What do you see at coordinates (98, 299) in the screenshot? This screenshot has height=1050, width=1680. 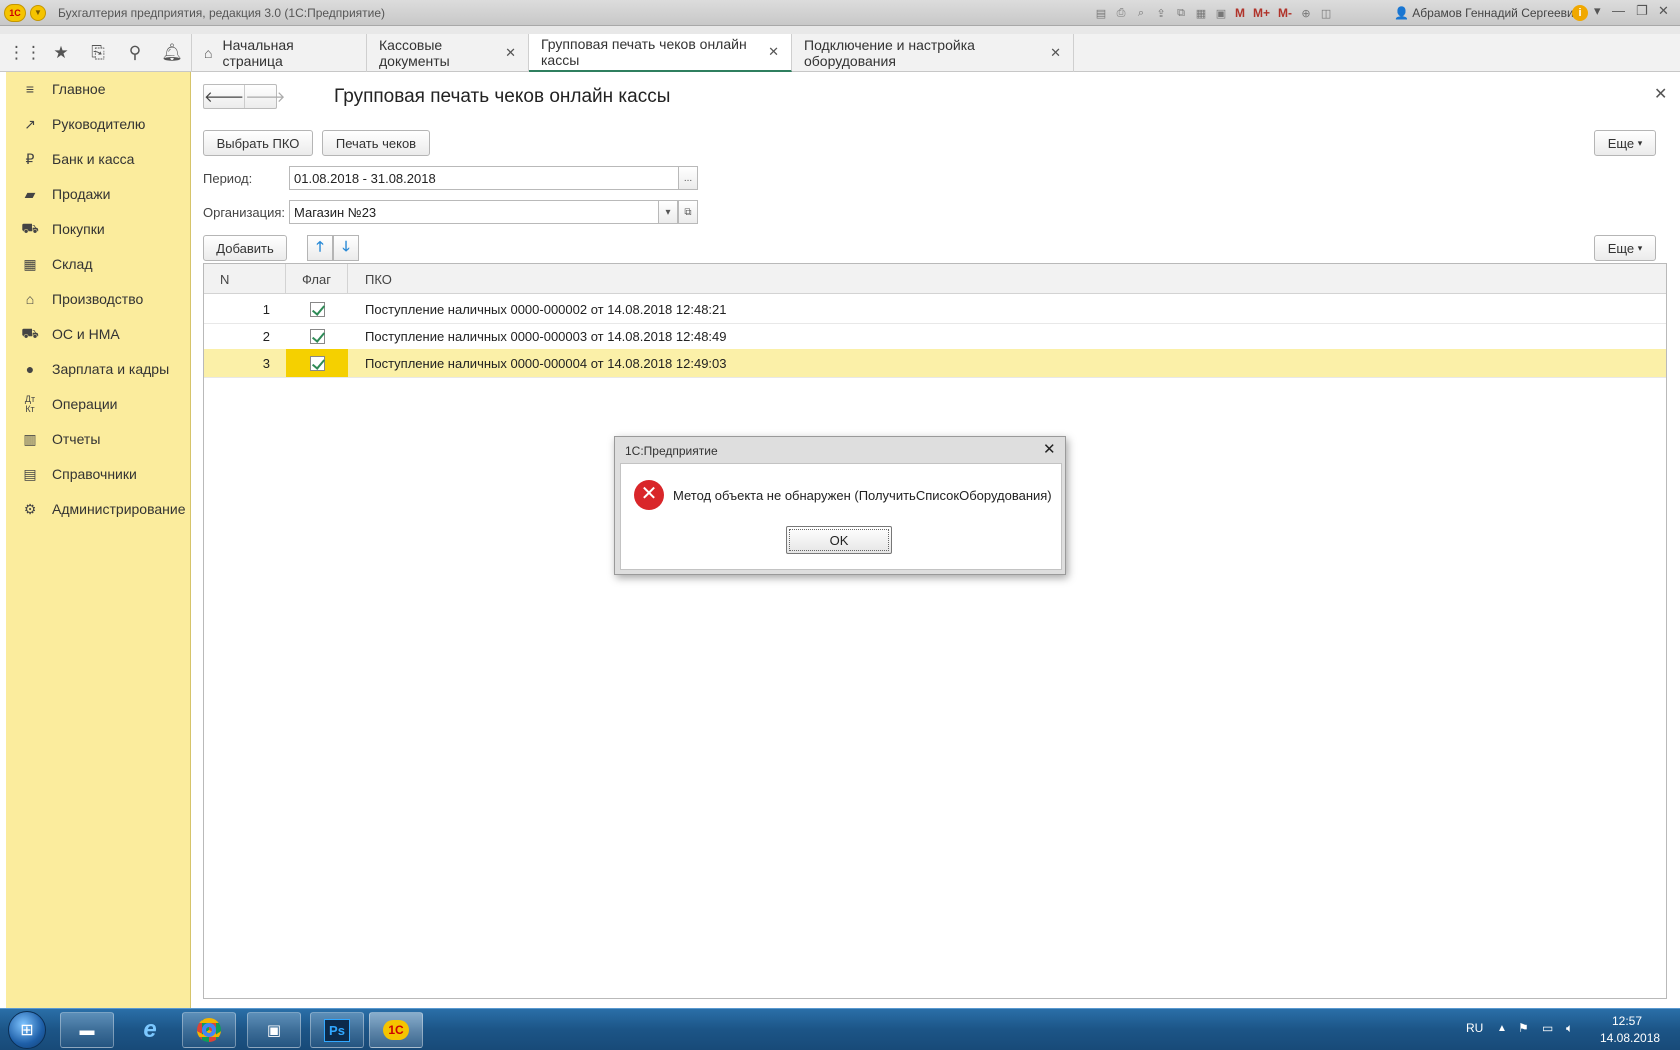 I see `sidebar-item-production: ⌂ Производство` at bounding box center [98, 299].